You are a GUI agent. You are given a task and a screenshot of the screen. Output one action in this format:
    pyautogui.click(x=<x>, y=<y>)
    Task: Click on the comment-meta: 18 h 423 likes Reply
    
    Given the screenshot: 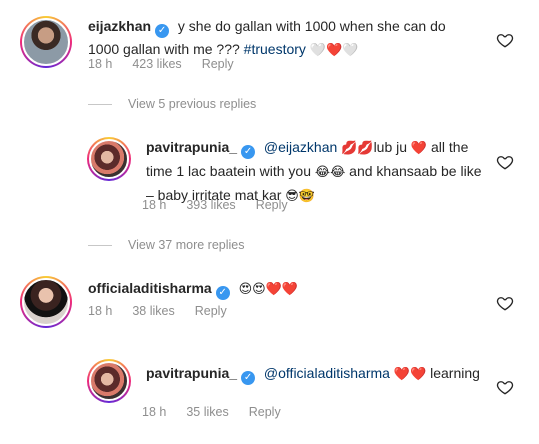 What is the action you would take?
    pyautogui.click(x=171, y=64)
    